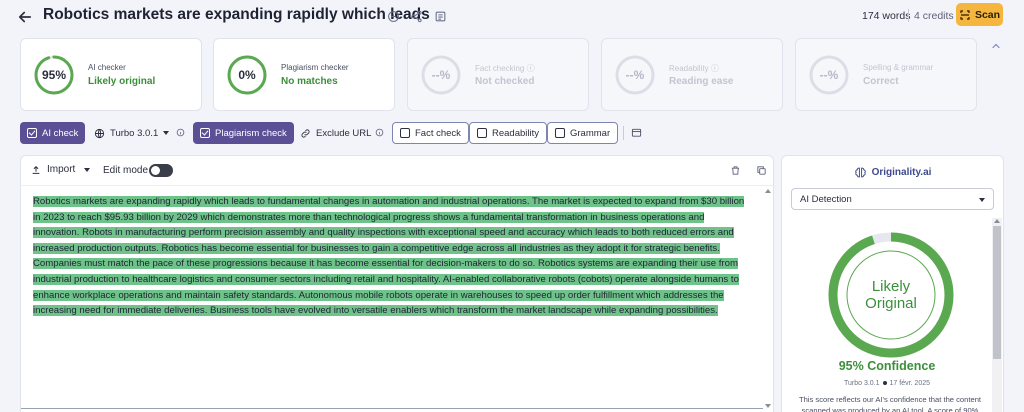 The image size is (1024, 412). What do you see at coordinates (689, 68) in the screenshot?
I see `readability-label-text: Readability` at bounding box center [689, 68].